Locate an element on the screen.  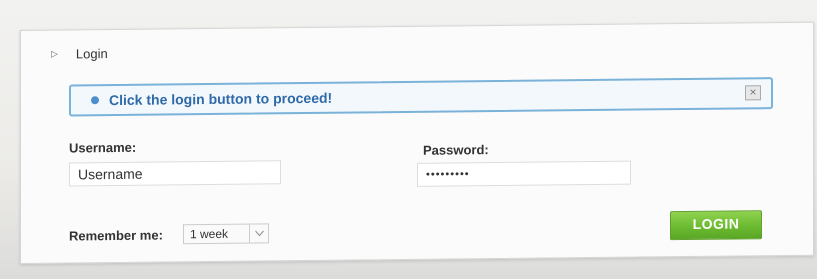
chevron-down-icon is located at coordinates (258, 233).